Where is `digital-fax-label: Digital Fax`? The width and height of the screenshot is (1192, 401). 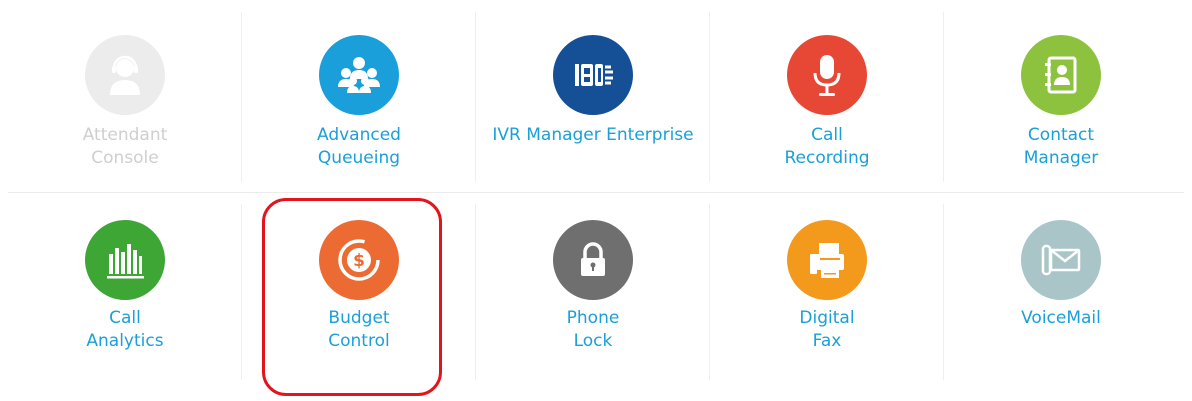
digital-fax-label: Digital Fax is located at coordinates (827, 330).